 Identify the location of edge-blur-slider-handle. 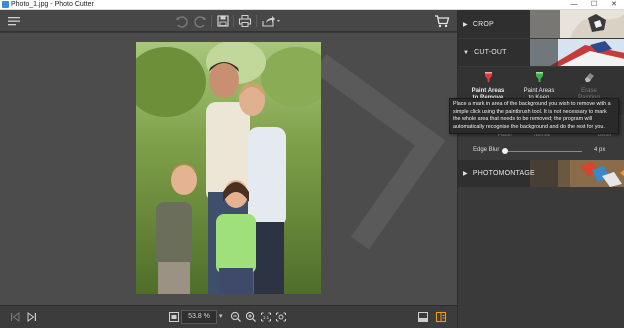
(505, 151).